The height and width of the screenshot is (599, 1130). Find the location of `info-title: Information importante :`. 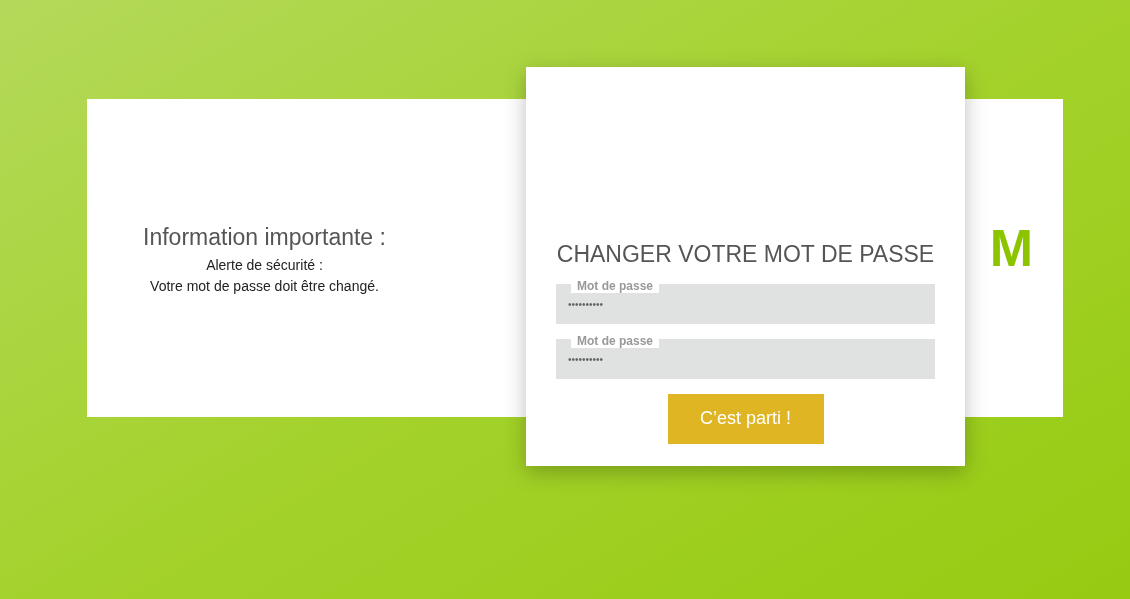

info-title: Information importante : is located at coordinates (264, 237).